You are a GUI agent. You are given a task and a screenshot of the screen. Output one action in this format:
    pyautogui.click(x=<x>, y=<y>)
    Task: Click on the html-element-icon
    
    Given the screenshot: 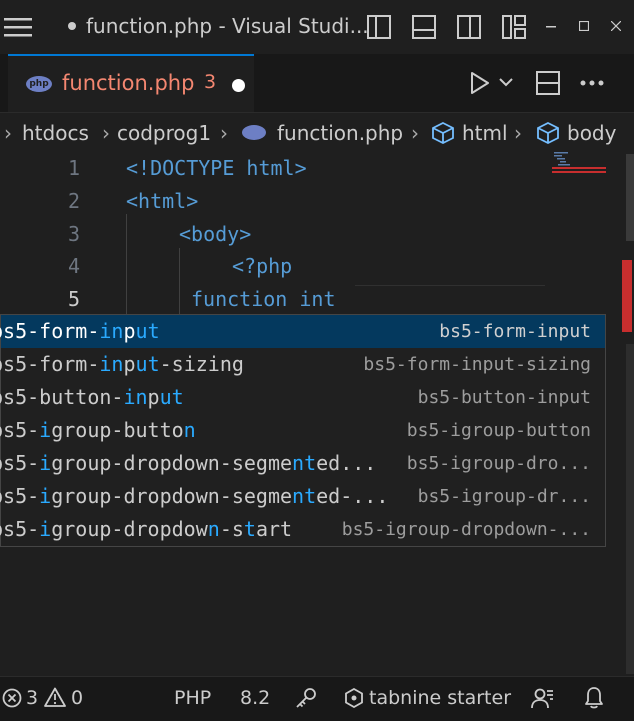 What is the action you would take?
    pyautogui.click(x=443, y=133)
    